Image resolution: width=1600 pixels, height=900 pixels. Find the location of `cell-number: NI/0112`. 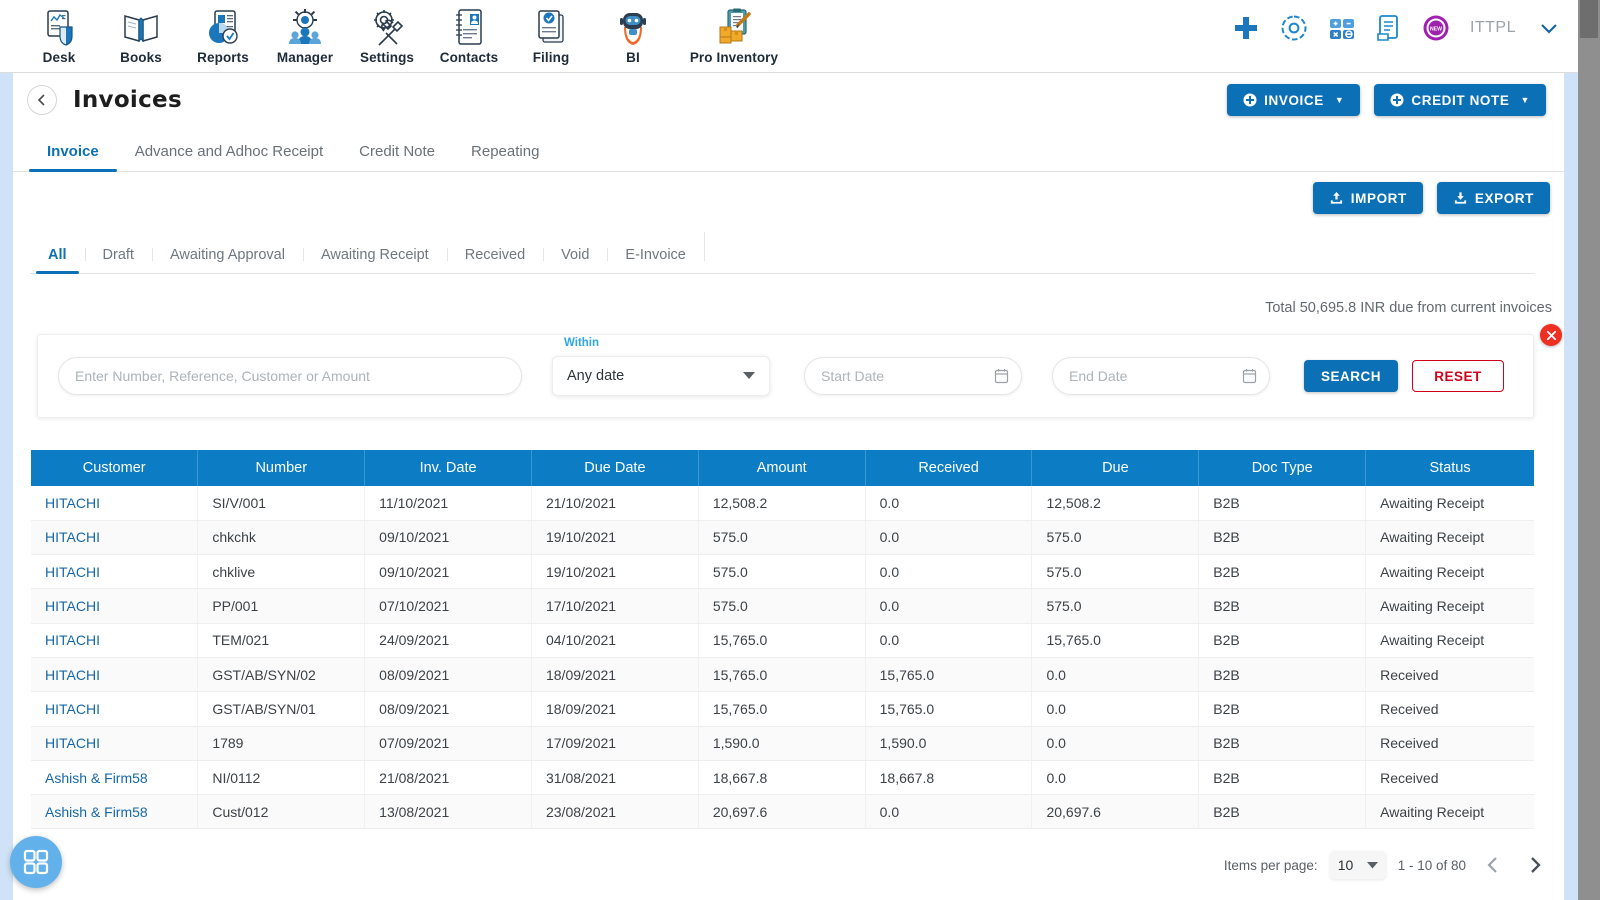

cell-number: NI/0112 is located at coordinates (281, 778).